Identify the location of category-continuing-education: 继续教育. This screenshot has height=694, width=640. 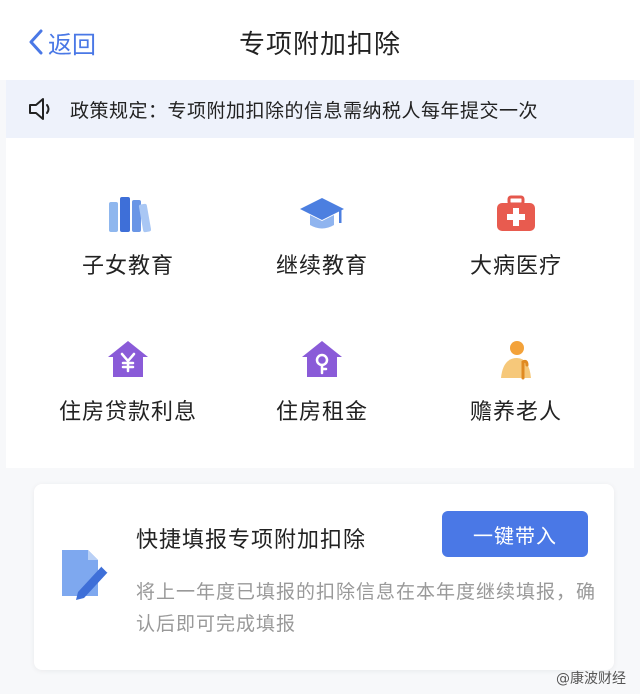
(322, 237).